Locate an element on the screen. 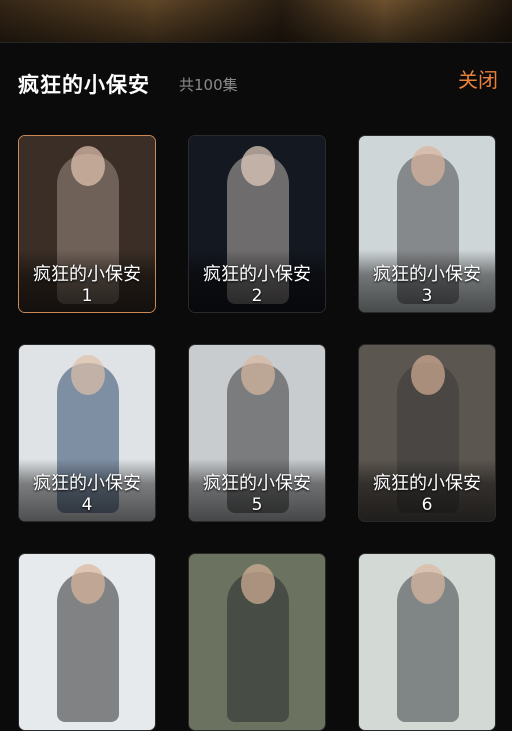  video-background-strip is located at coordinates (256, 21).